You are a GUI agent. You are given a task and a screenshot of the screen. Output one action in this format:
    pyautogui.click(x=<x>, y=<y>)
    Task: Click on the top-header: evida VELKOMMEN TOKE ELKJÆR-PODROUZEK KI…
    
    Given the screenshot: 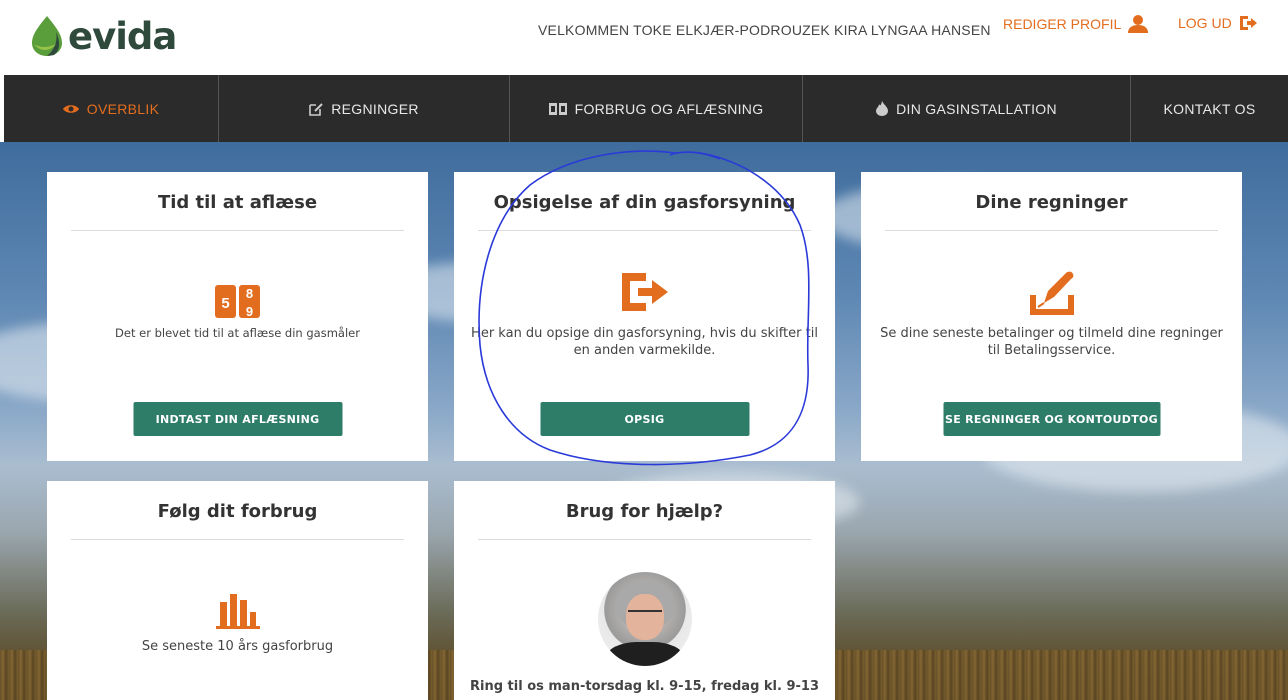 What is the action you would take?
    pyautogui.click(x=644, y=37)
    